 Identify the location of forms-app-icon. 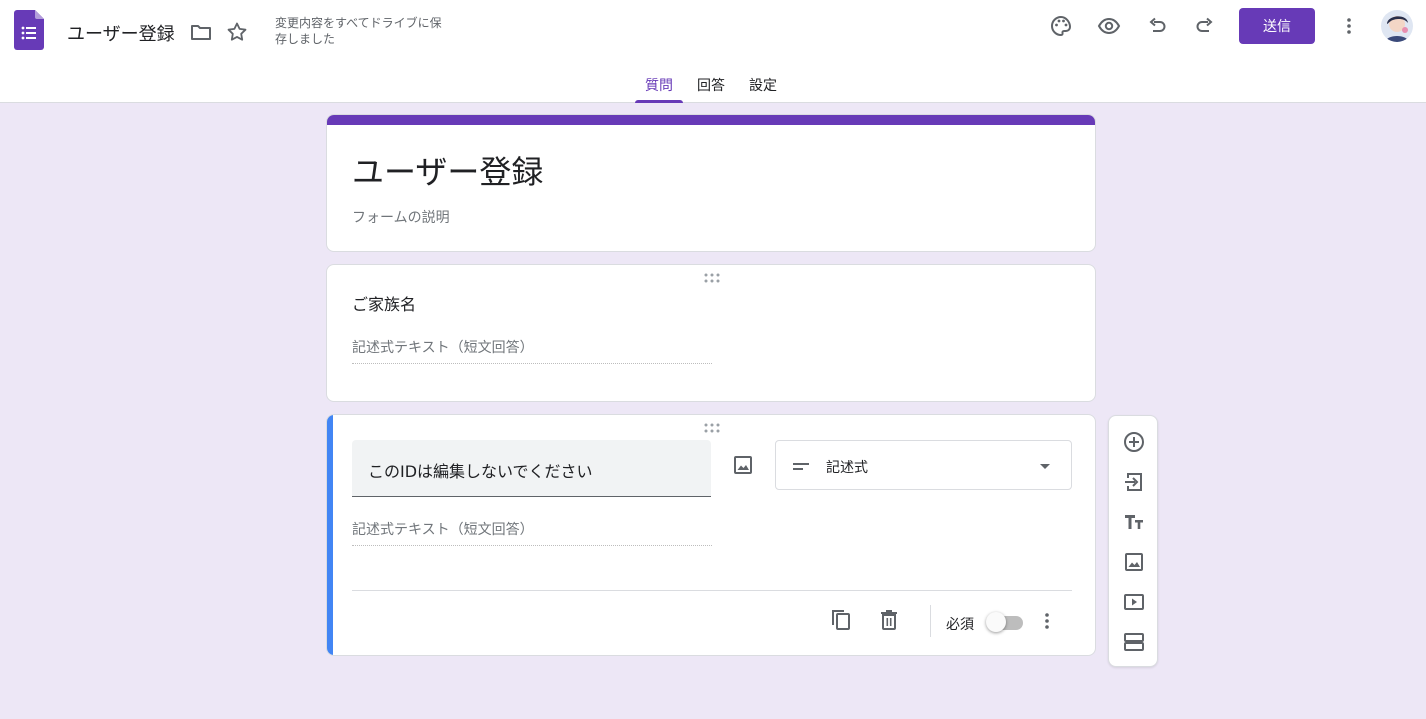
(29, 30).